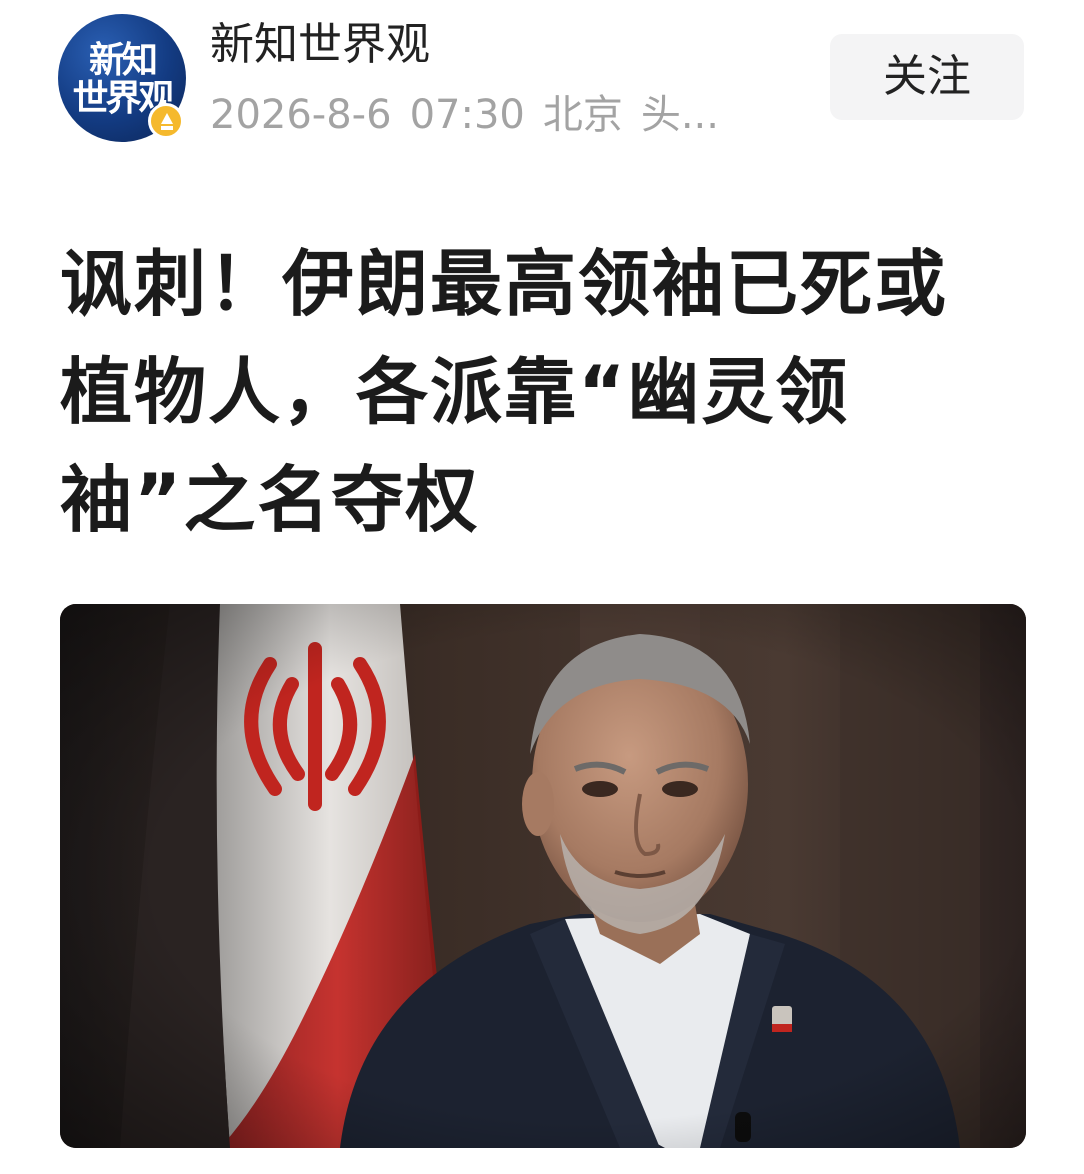  I want to click on post-location: 北京, so click(582, 115).